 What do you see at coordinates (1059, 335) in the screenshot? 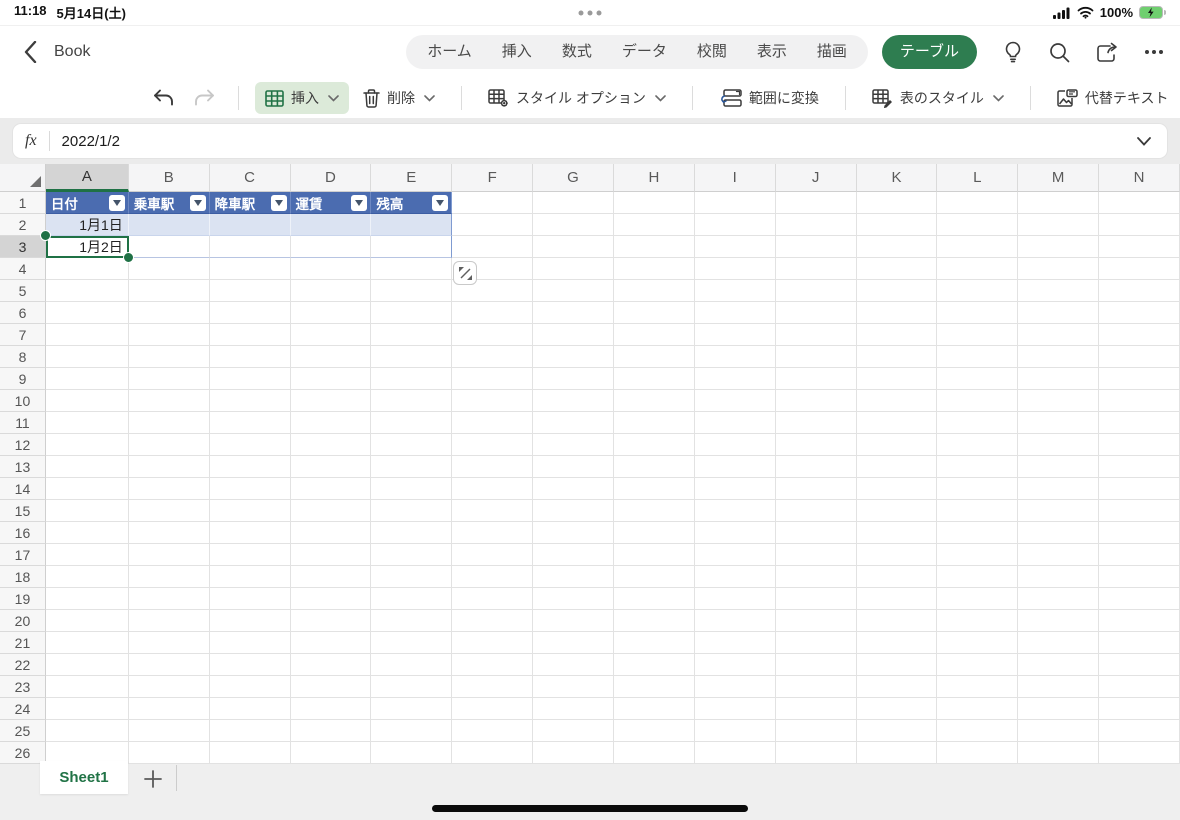
I see `cell-M7` at bounding box center [1059, 335].